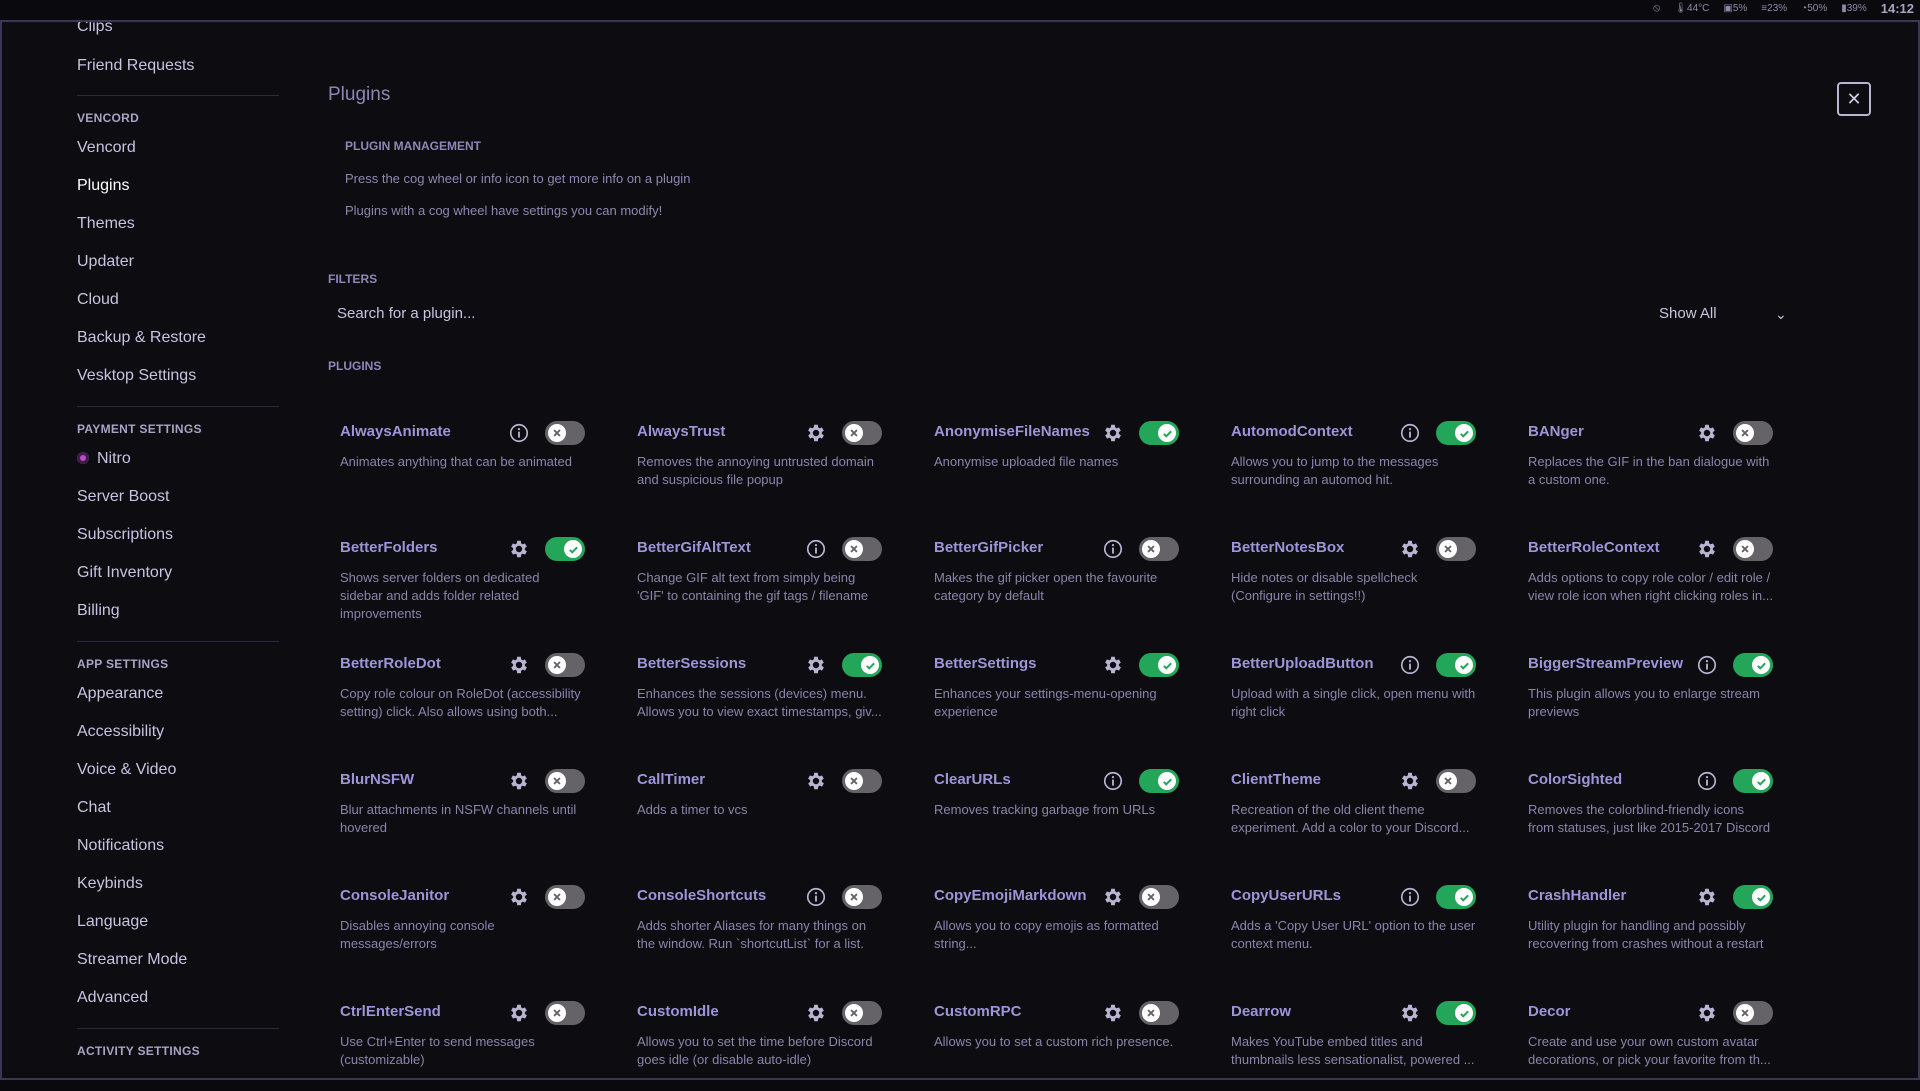 The image size is (1920, 1091). I want to click on sidebar-item-keybinds: Keybinds, so click(110, 884).